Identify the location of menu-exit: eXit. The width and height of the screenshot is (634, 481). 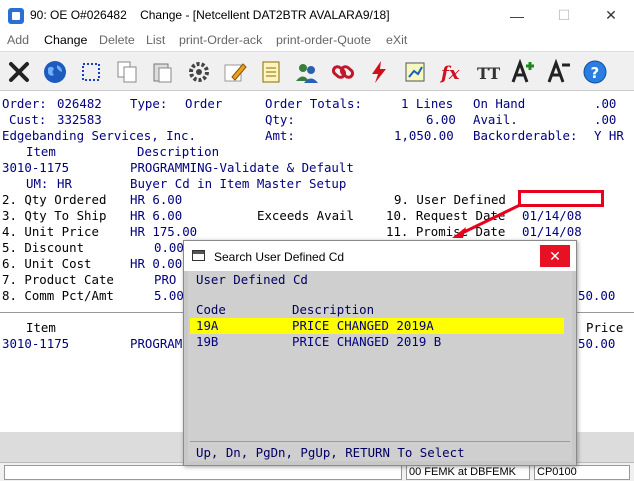
(396, 40).